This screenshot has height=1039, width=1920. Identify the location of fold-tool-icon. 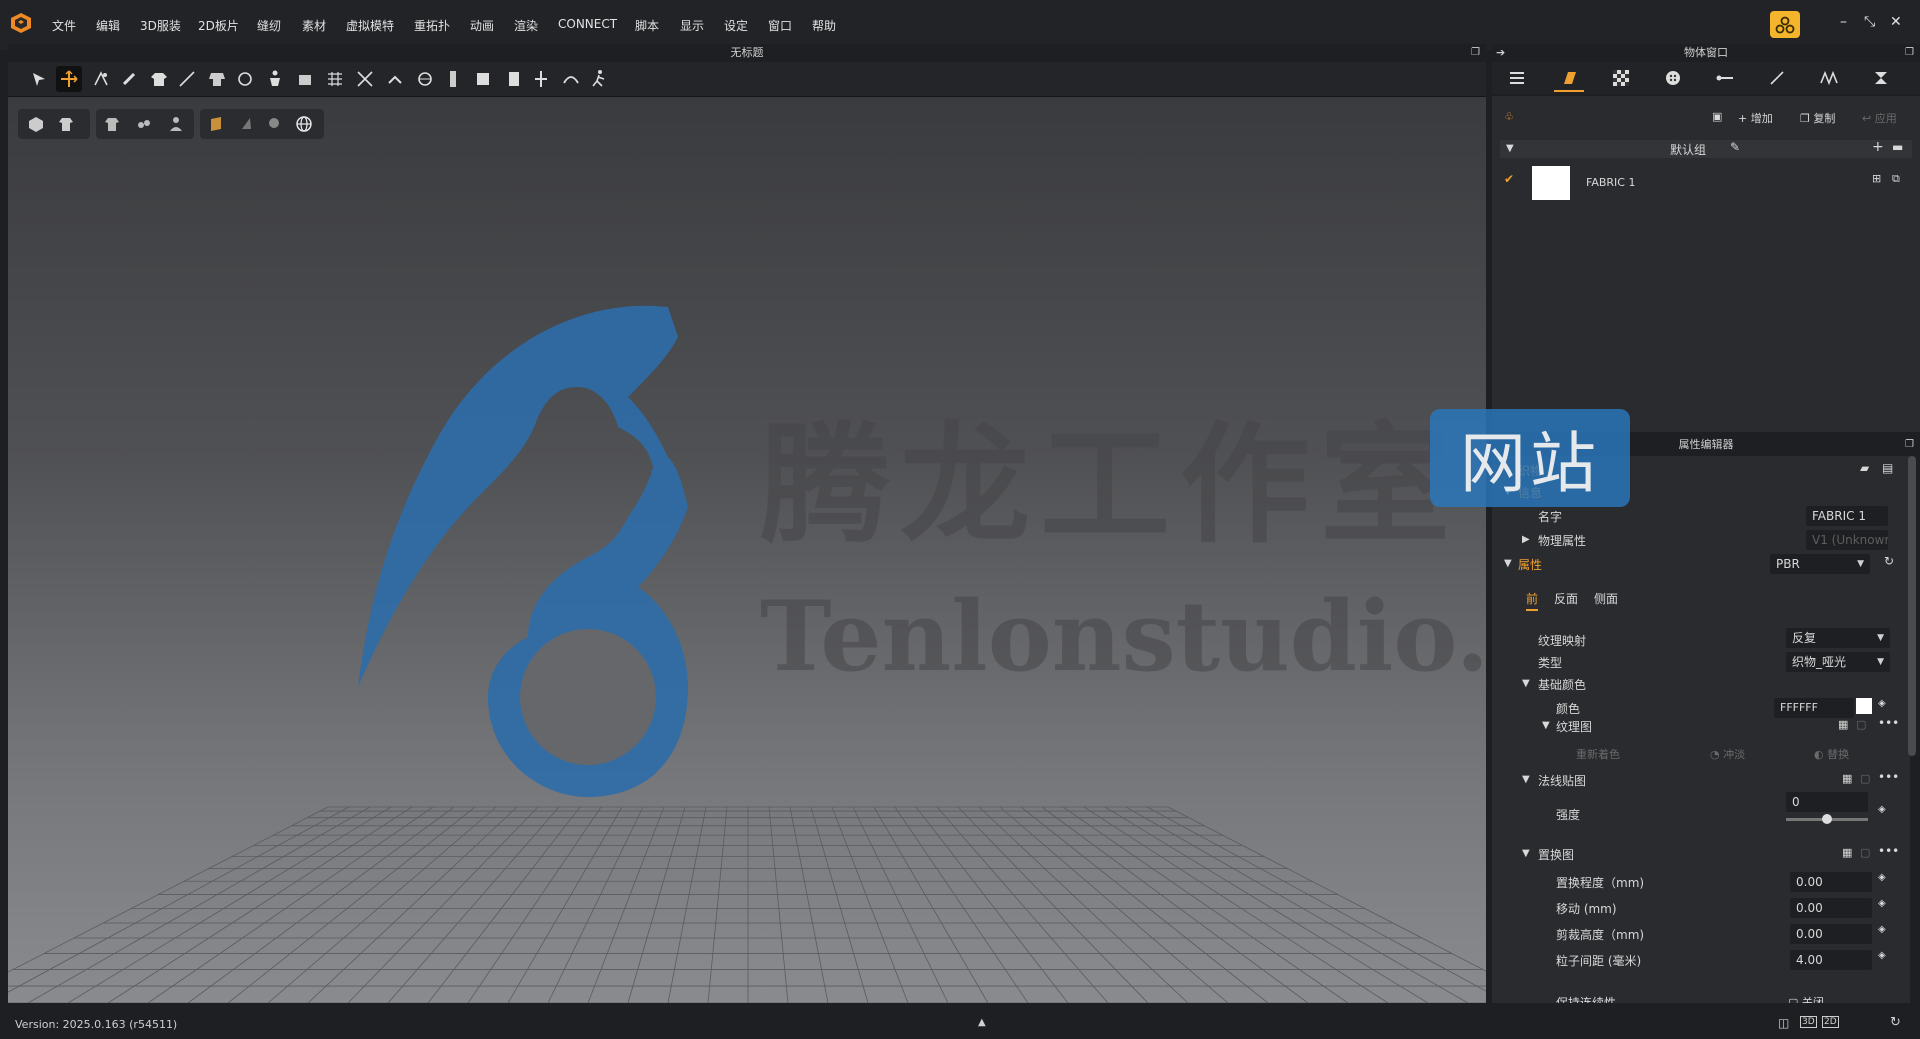
(101, 79).